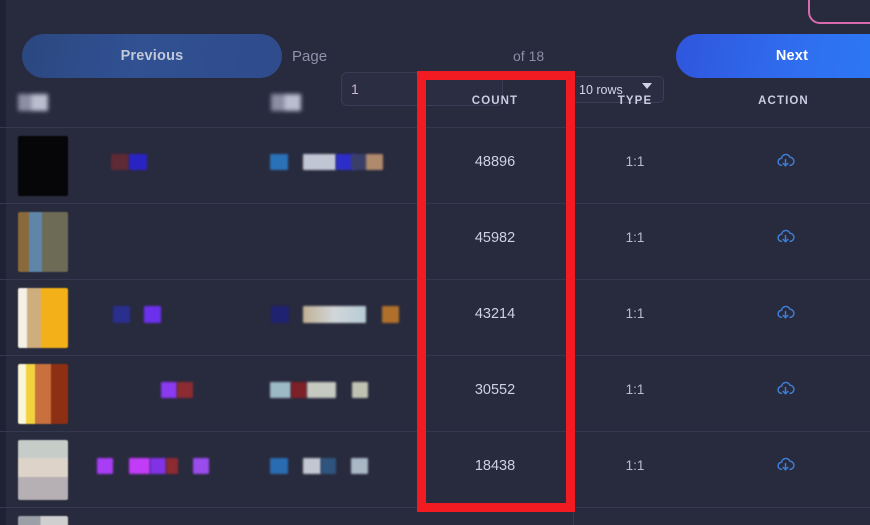 This screenshot has height=525, width=870. What do you see at coordinates (435, 318) in the screenshot?
I see `table-row: 43214 1:1` at bounding box center [435, 318].